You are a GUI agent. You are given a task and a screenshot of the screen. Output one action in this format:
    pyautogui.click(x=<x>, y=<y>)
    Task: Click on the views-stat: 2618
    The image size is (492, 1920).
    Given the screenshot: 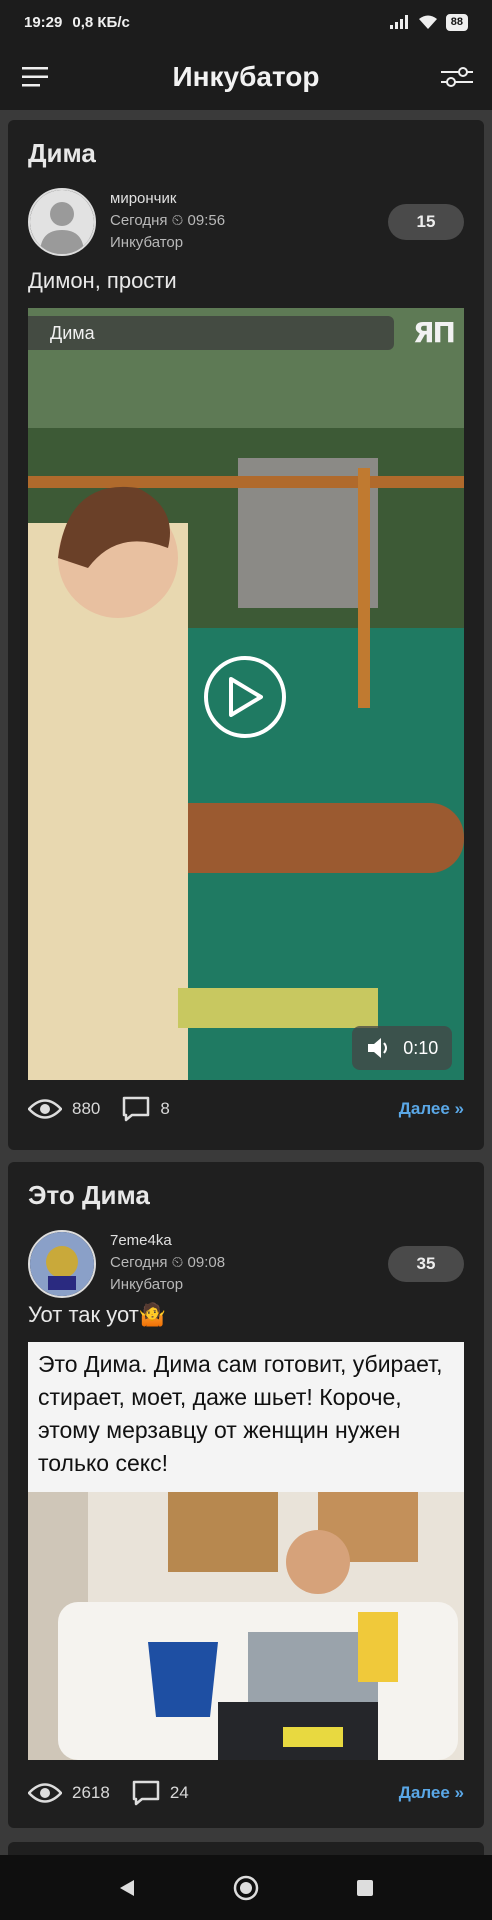 What is the action you would take?
    pyautogui.click(x=69, y=1793)
    